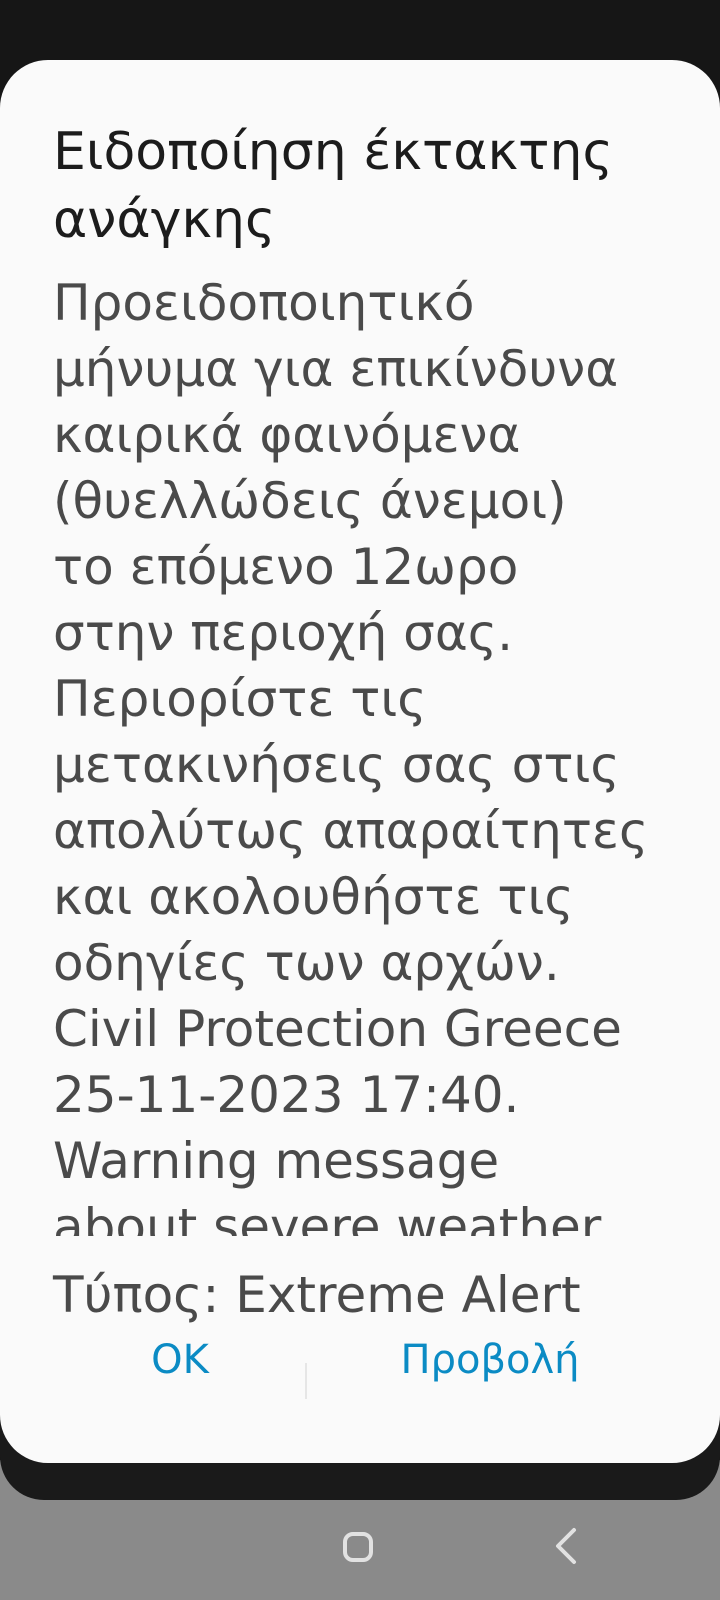 Image resolution: width=720 pixels, height=1600 pixels. I want to click on ok-button: OK, so click(180, 1360).